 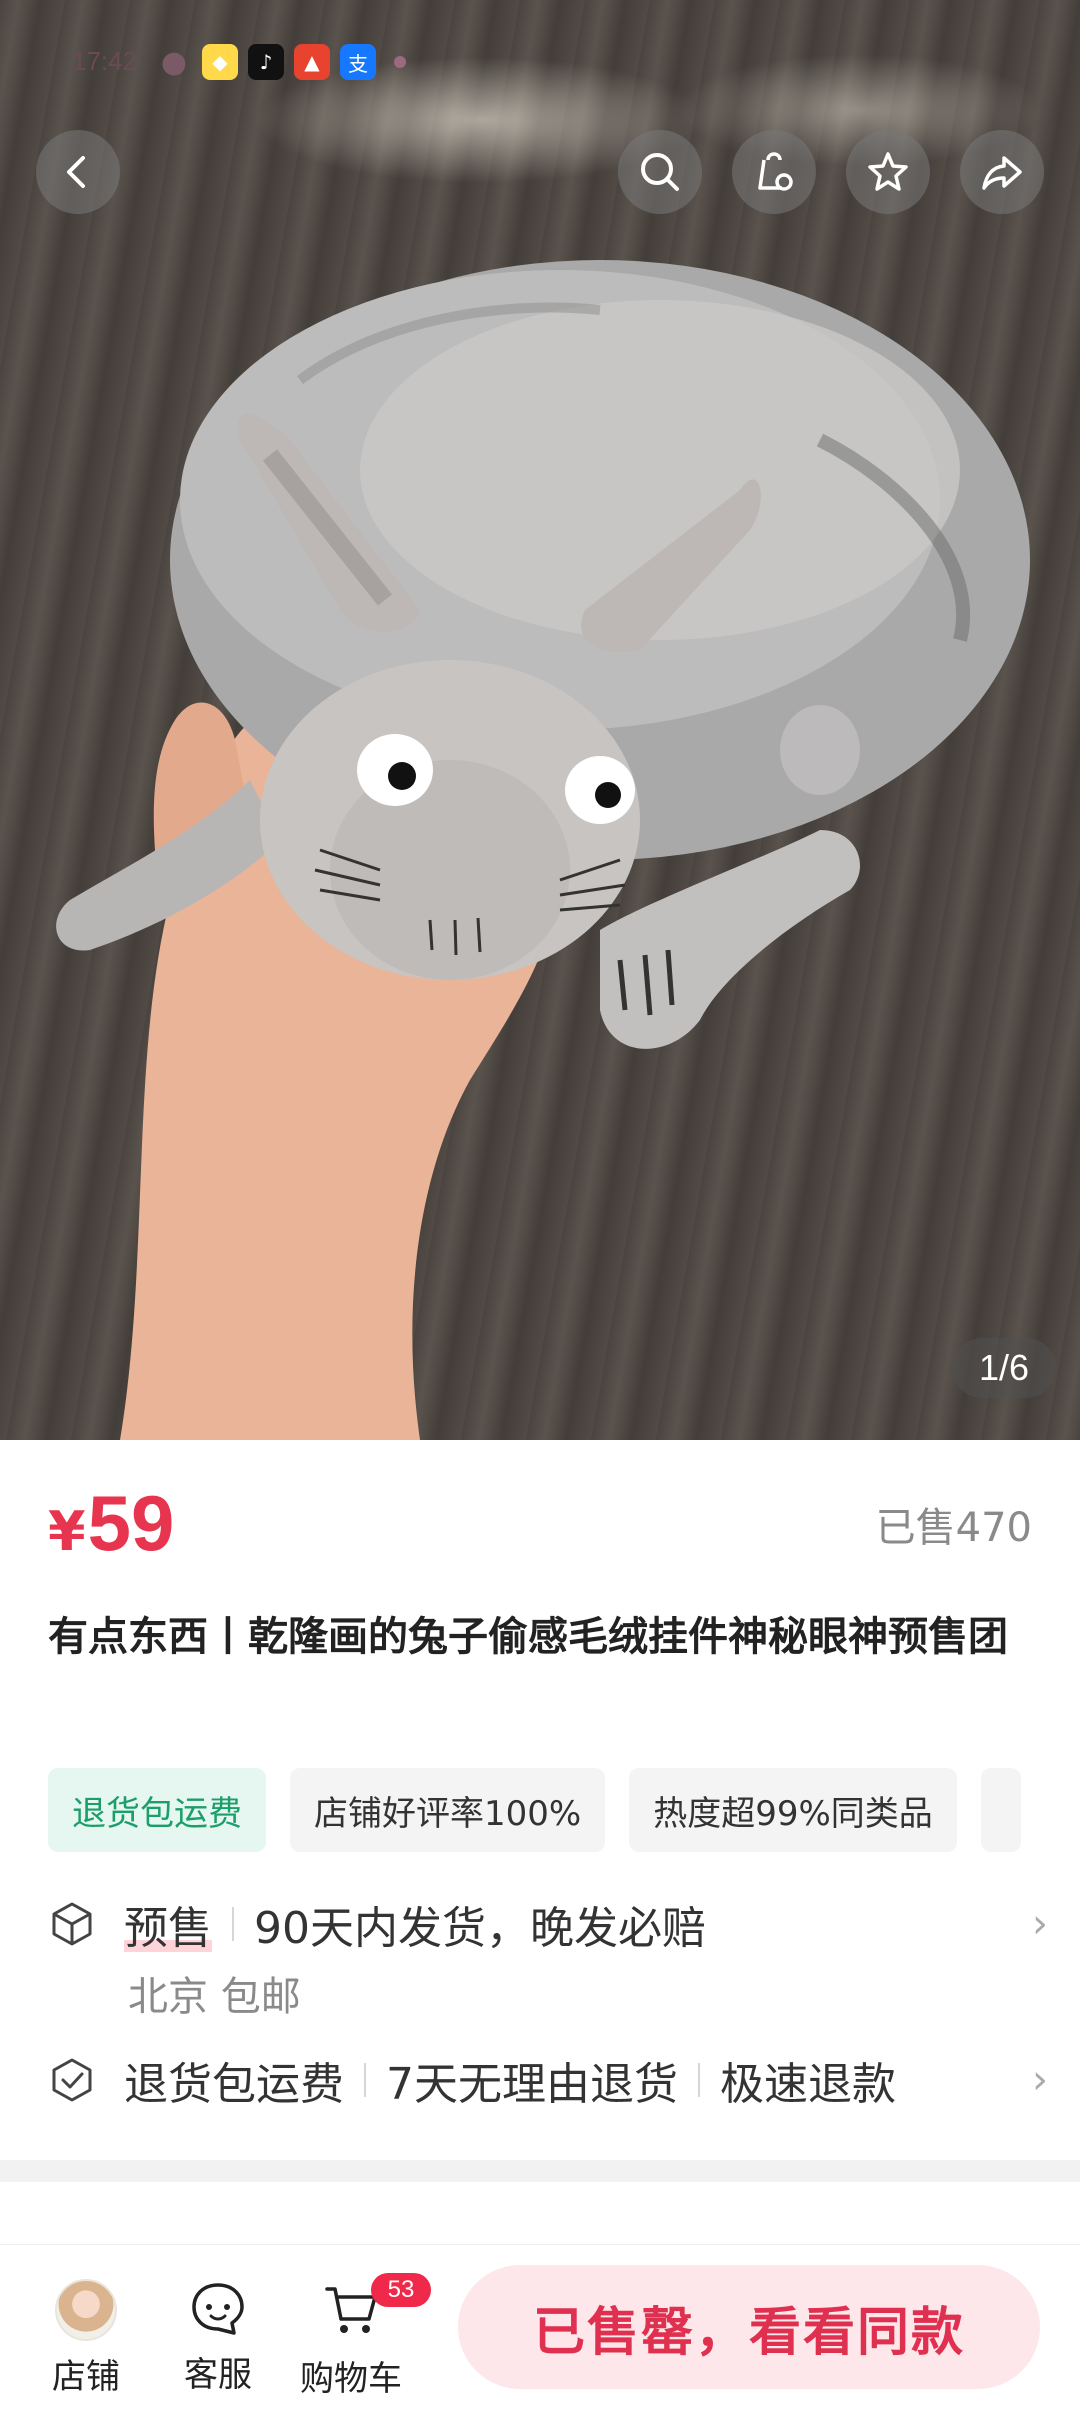 What do you see at coordinates (528, 1637) in the screenshot?
I see `product-title: 有点东西丨乾隆画的兔子偷感毛绒挂件神秘眼神预售团` at bounding box center [528, 1637].